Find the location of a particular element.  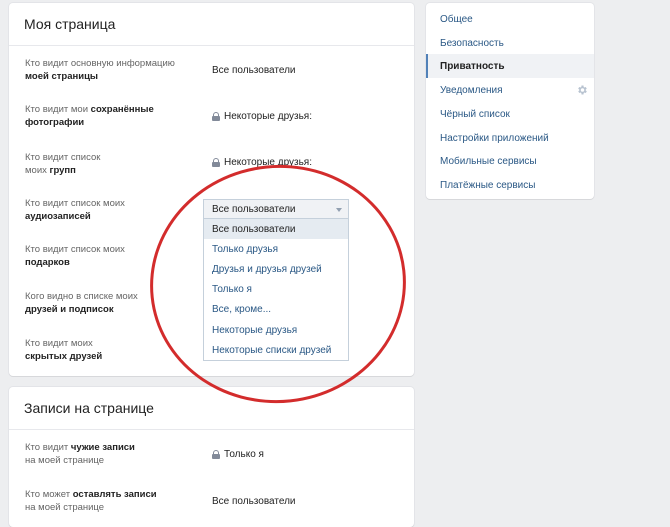

menu-item-general: Общее is located at coordinates (510, 19).